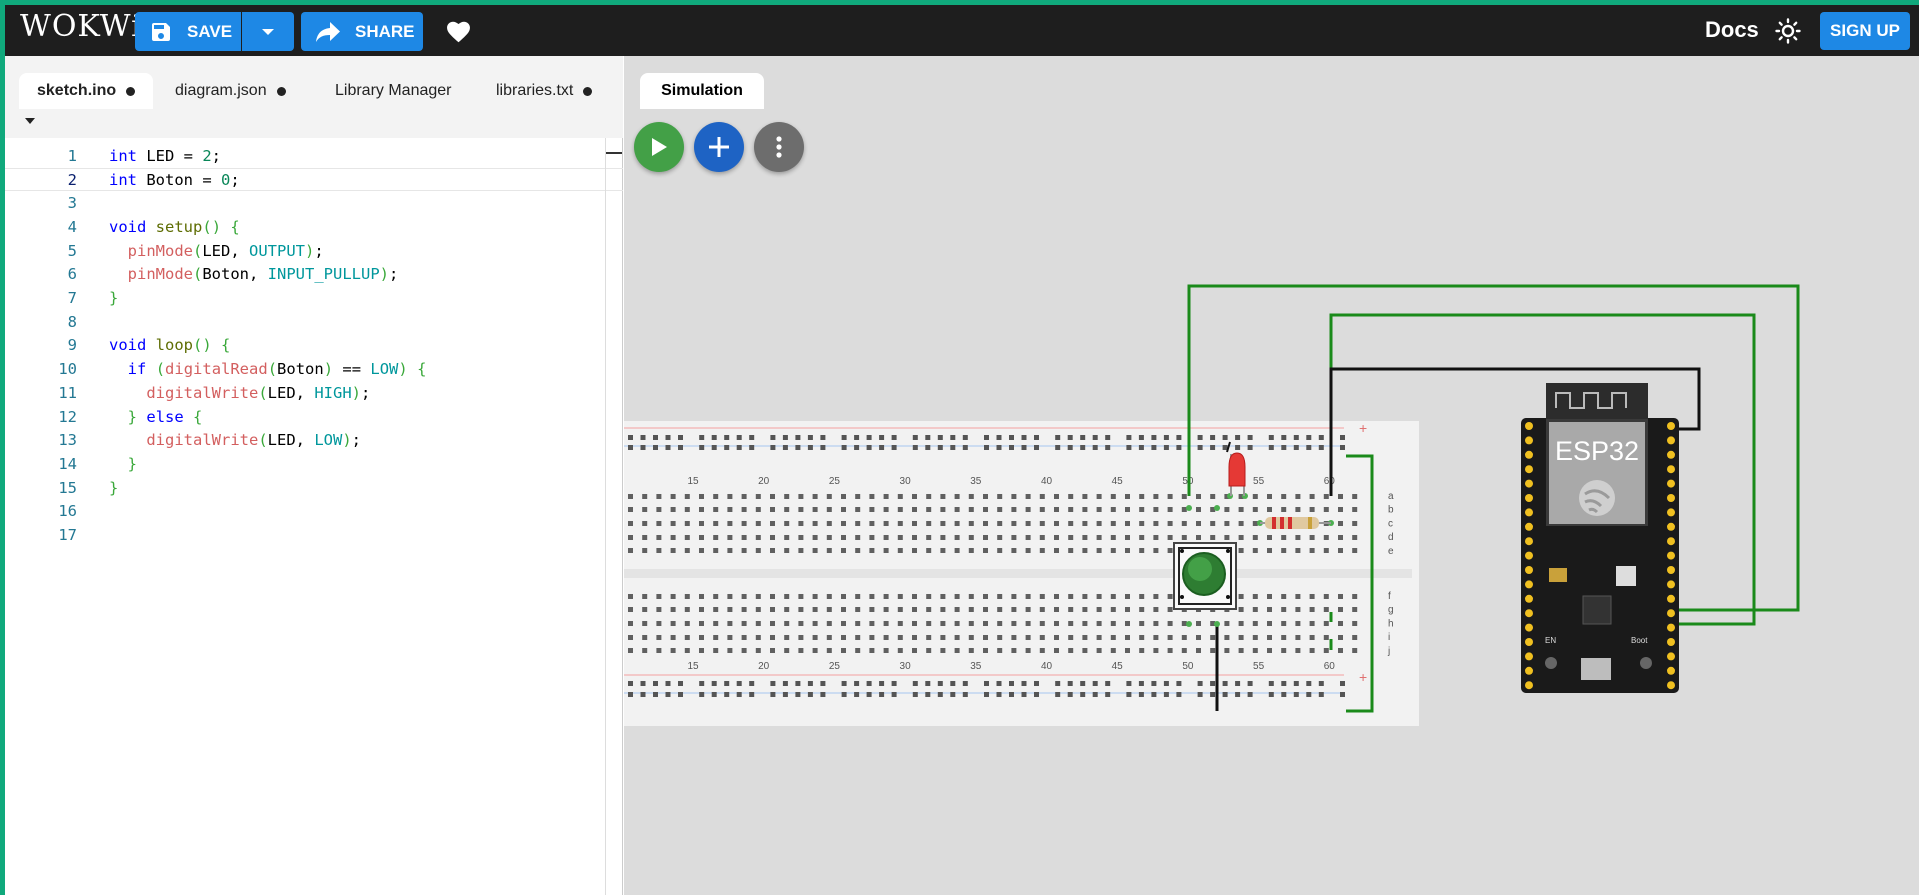 This screenshot has height=895, width=1919. I want to click on code-line: 7}, so click(314, 298).